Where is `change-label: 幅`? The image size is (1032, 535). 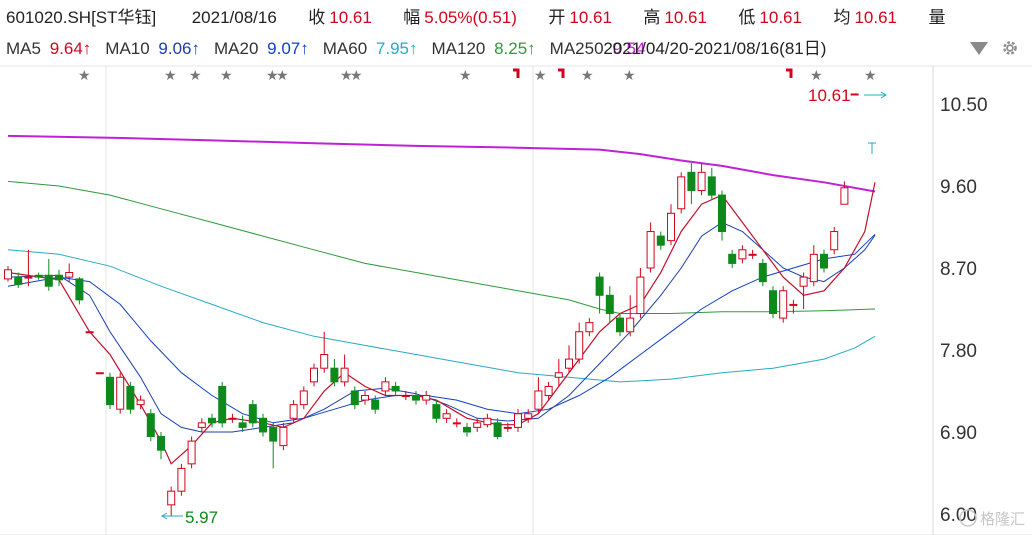
change-label: 幅 is located at coordinates (412, 17).